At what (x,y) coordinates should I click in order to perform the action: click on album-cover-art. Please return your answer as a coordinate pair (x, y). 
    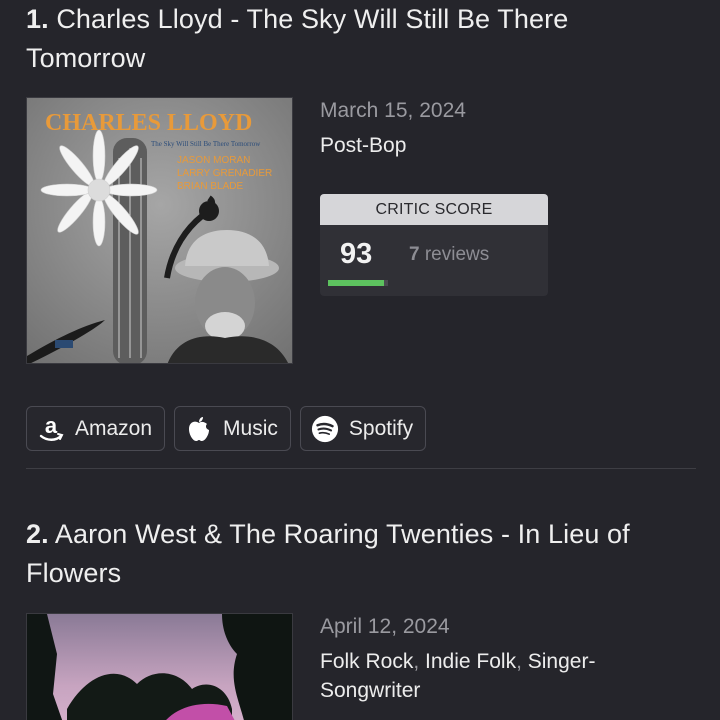
    Looking at the image, I should click on (159, 667).